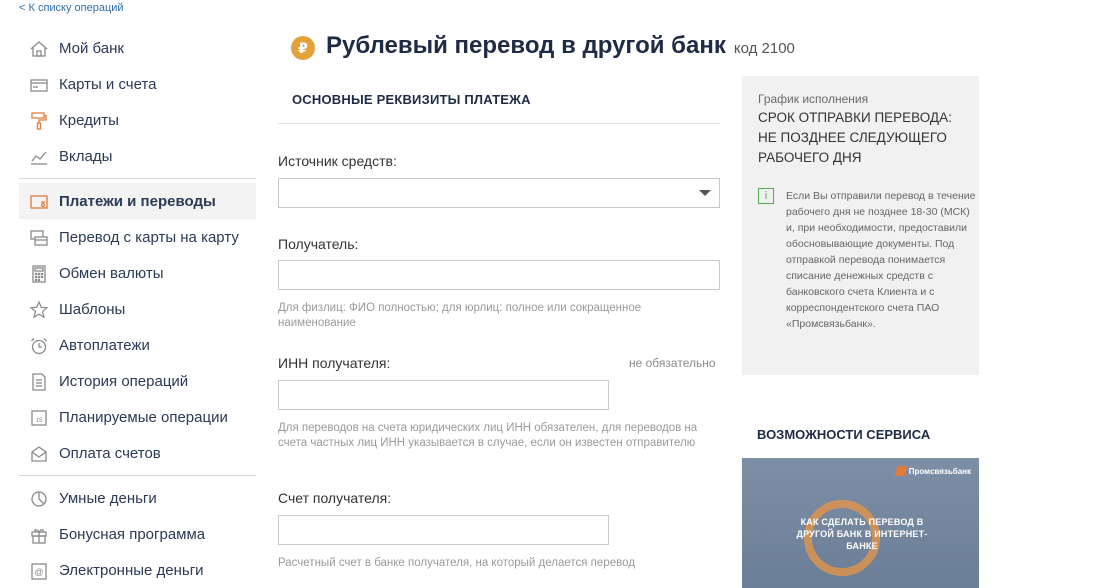 Image resolution: width=1103 pixels, height=588 pixels. Describe the element at coordinates (108, 498) in the screenshot. I see `sidebar-item-label: Умные деньги` at that location.